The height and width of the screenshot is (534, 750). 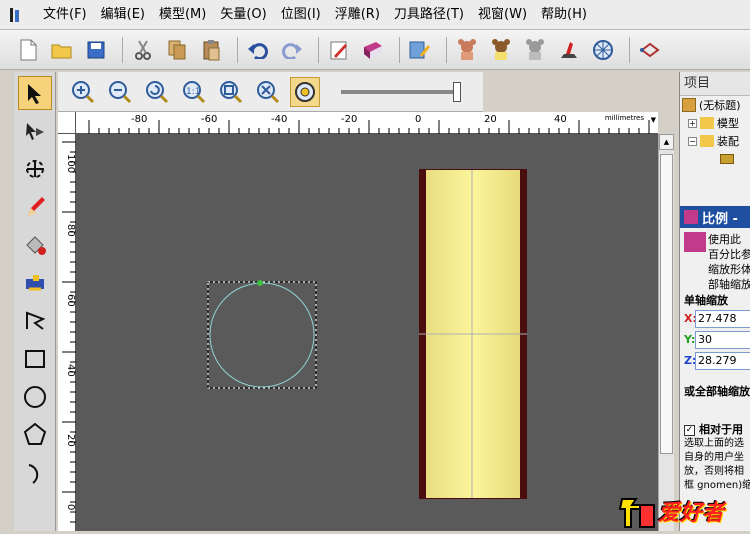 What do you see at coordinates (231, 92) in the screenshot?
I see `zoom-fit-icon` at bounding box center [231, 92].